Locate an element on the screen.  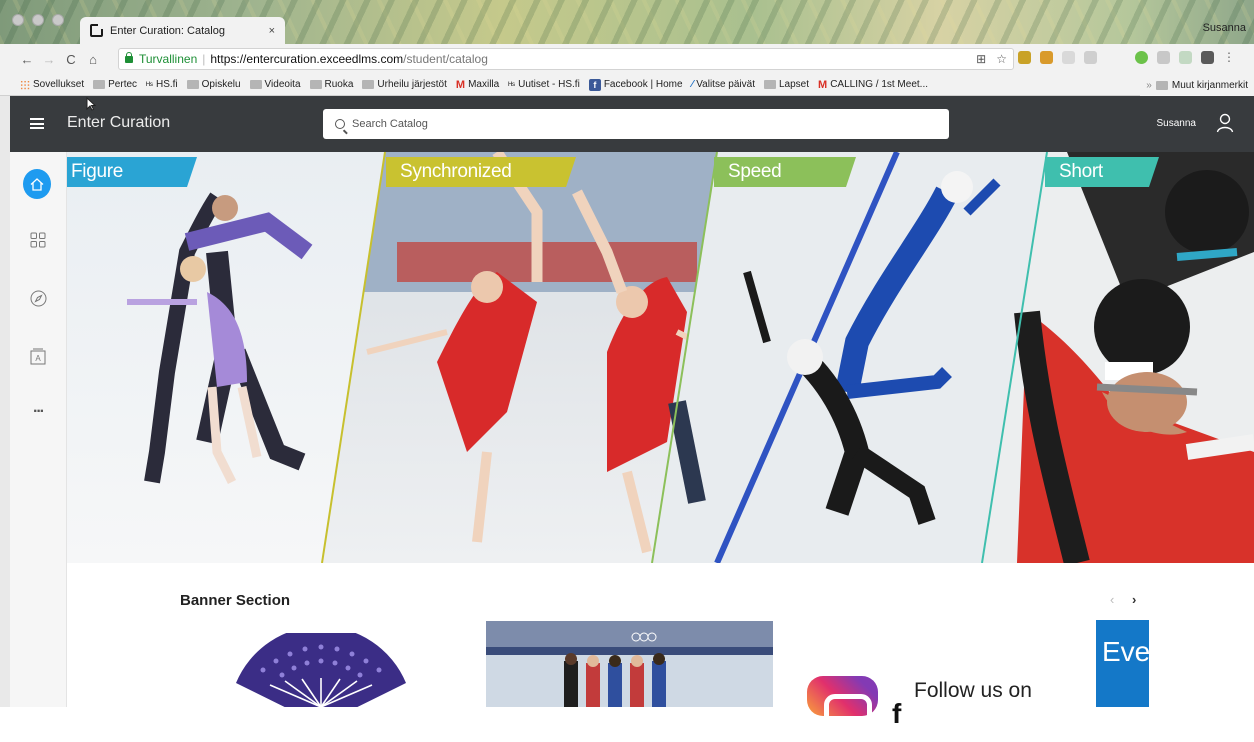
fan-banner-tile is located at coordinates (321, 670).